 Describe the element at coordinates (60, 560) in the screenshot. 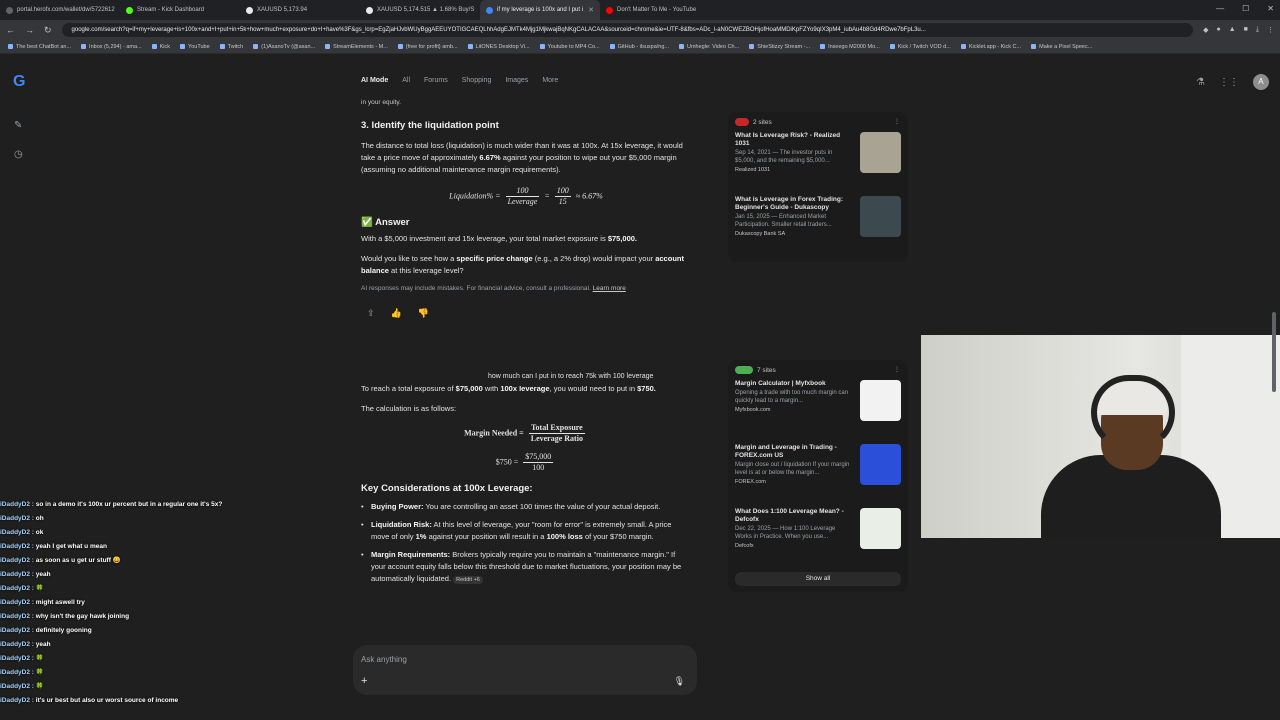

I see `chat-message: iDaddyD2 : as soon as u get ur stuff 😄` at that location.